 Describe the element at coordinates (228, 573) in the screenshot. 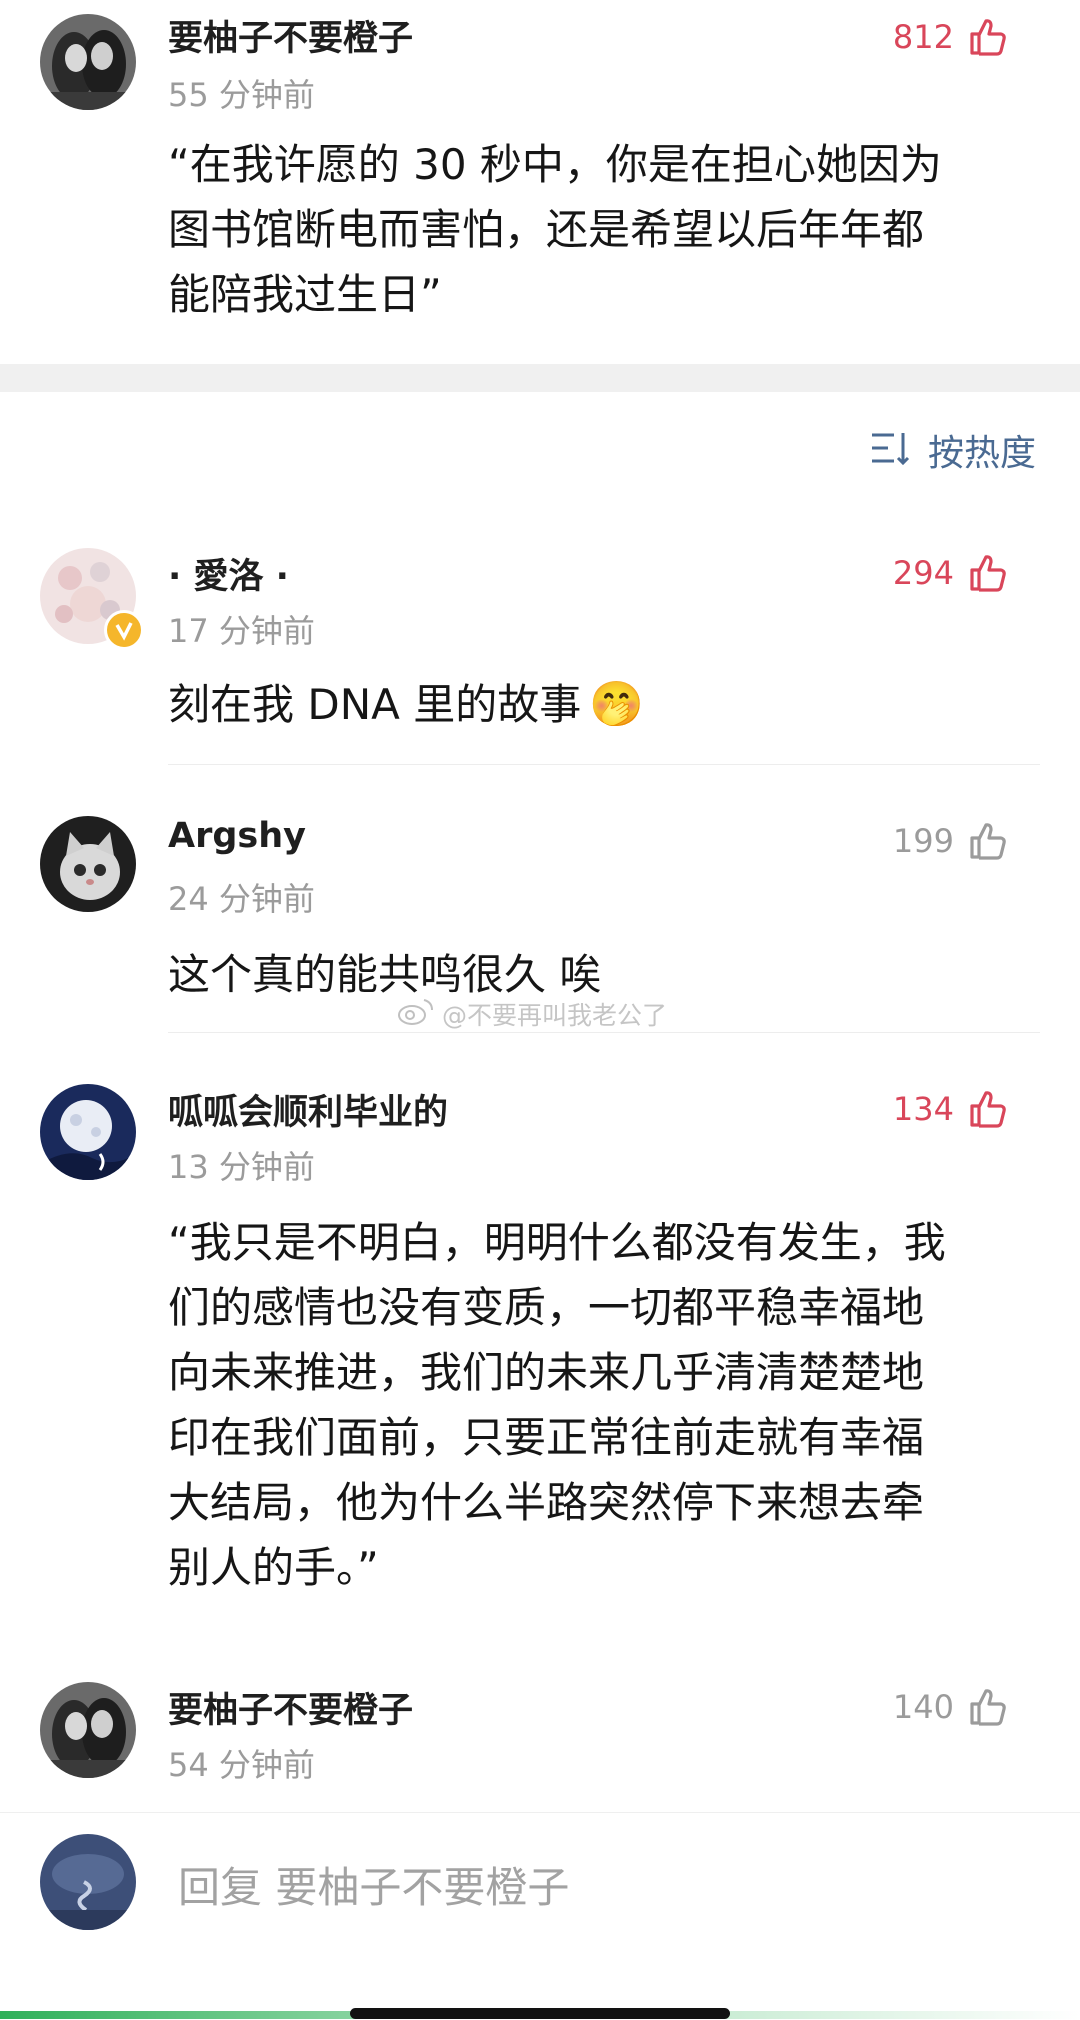

I see `comment-author: · 愛洛 ·` at that location.